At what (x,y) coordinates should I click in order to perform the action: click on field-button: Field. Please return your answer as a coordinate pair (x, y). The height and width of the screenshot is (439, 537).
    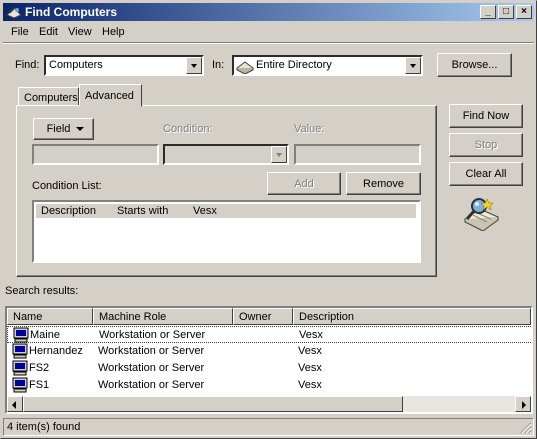
    Looking at the image, I should click on (63, 129).